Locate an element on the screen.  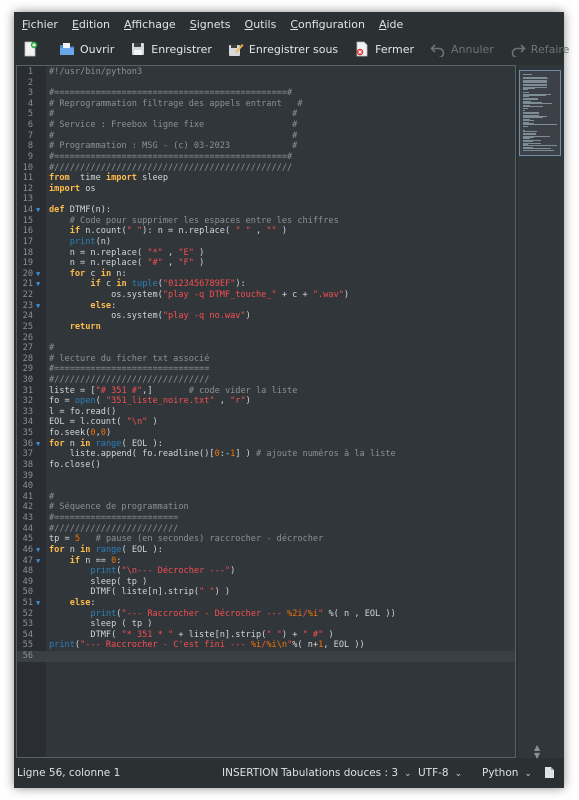
code-text: for n in range( EOL ): is located at coordinates (106, 549).